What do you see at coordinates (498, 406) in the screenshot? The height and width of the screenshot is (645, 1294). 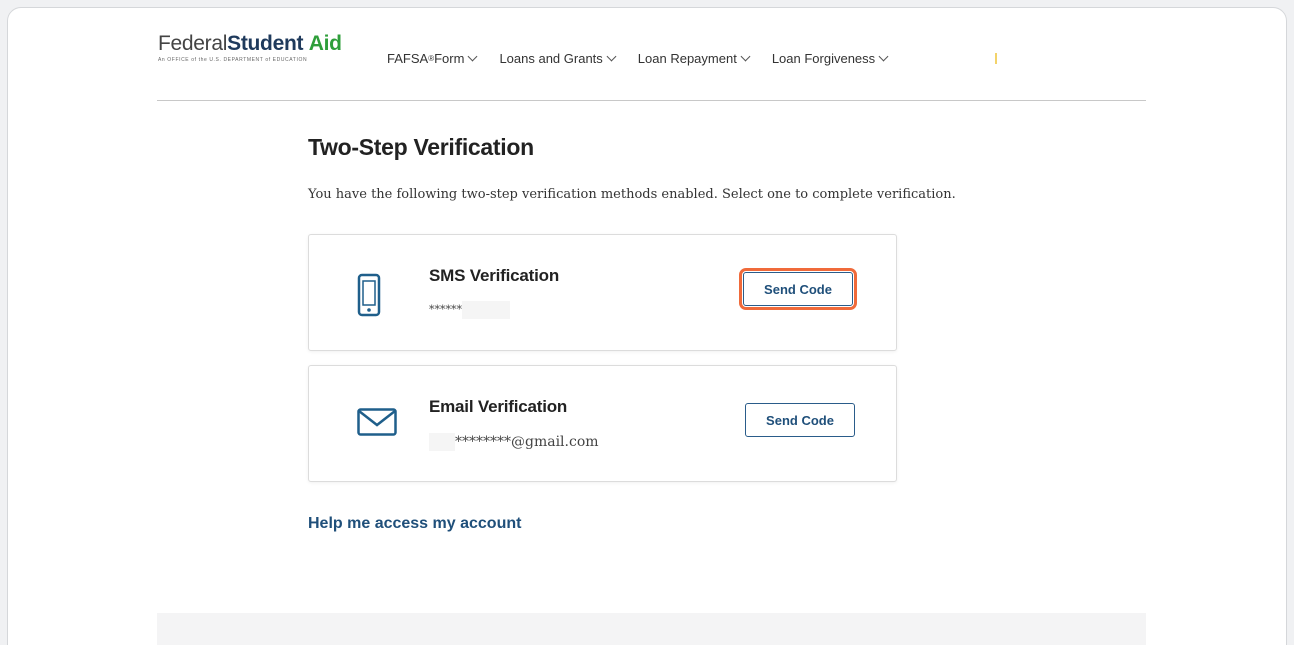 I see `email-verification-title: Email Verification` at bounding box center [498, 406].